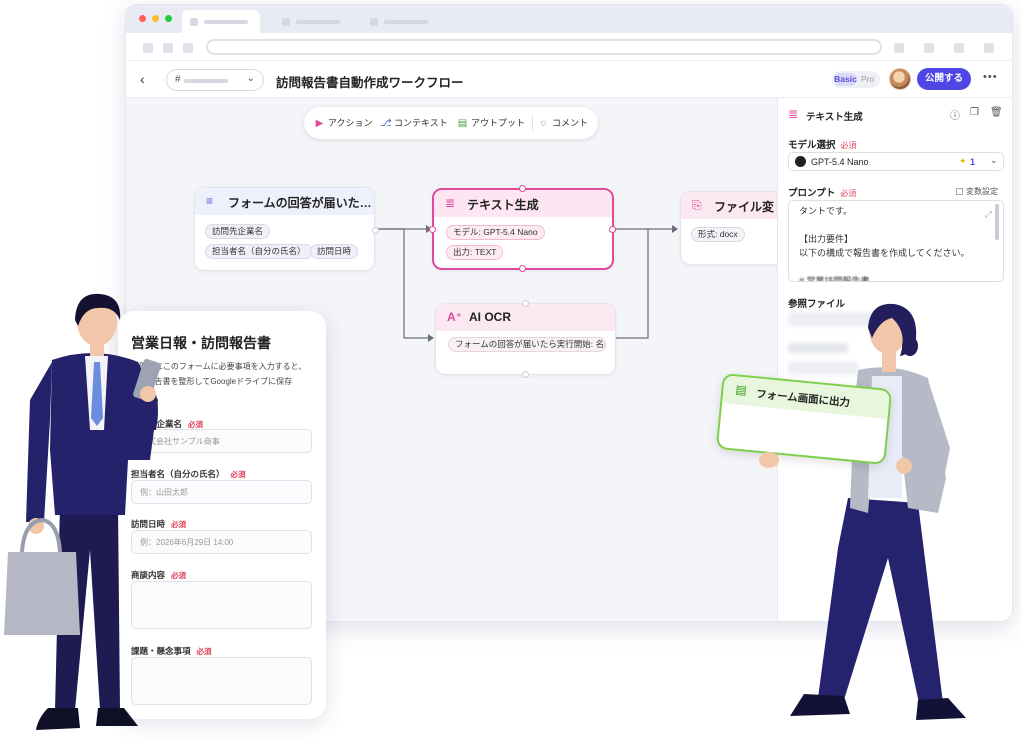  What do you see at coordinates (834, 117) in the screenshot?
I see `panel-title: テキスト生成` at bounding box center [834, 117].